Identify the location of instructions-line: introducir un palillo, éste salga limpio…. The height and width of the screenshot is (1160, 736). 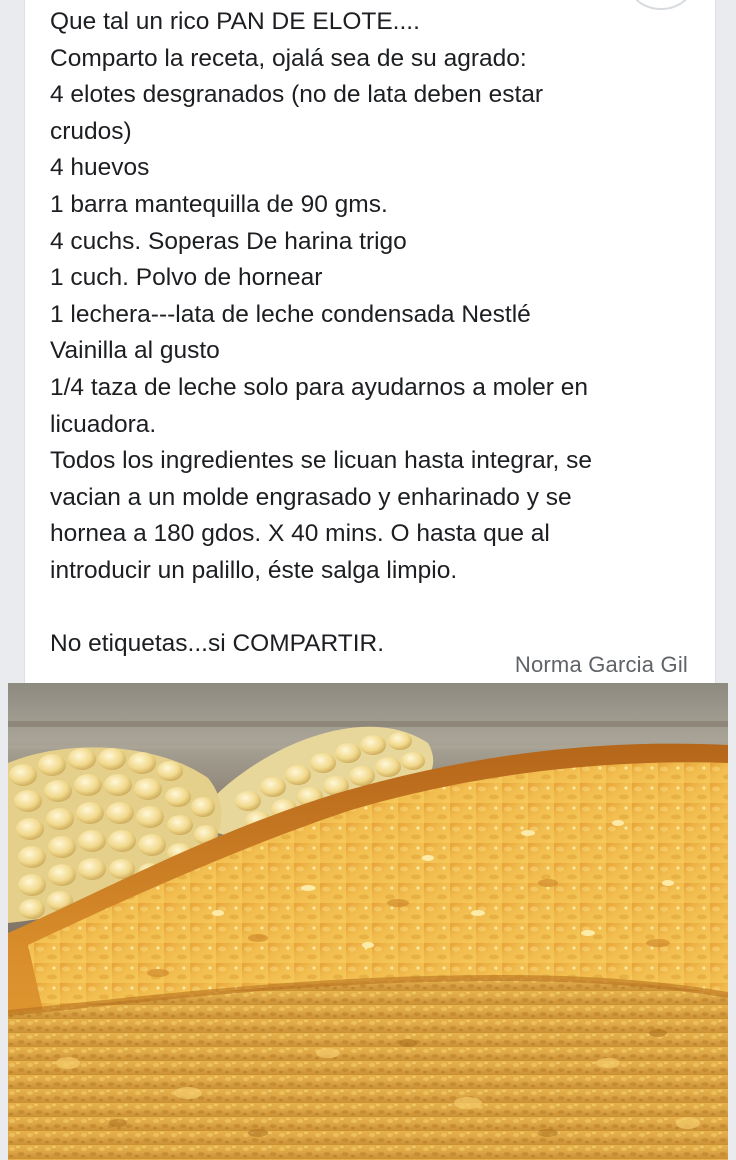
(254, 570).